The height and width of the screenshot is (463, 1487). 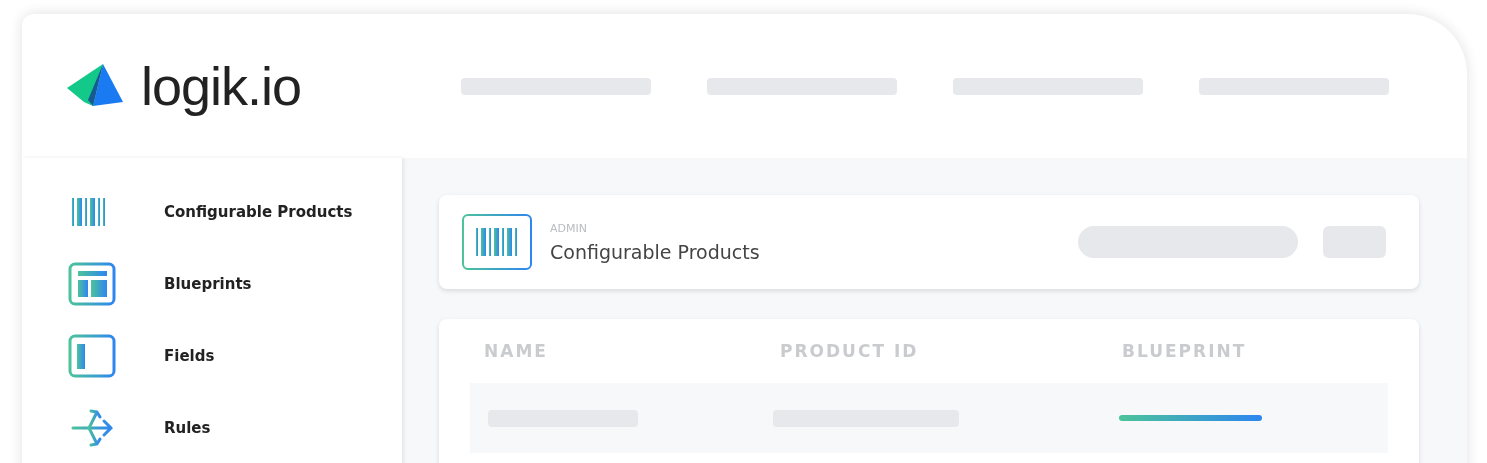 What do you see at coordinates (212, 212) in the screenshot?
I see `nav-item: Configurable Products` at bounding box center [212, 212].